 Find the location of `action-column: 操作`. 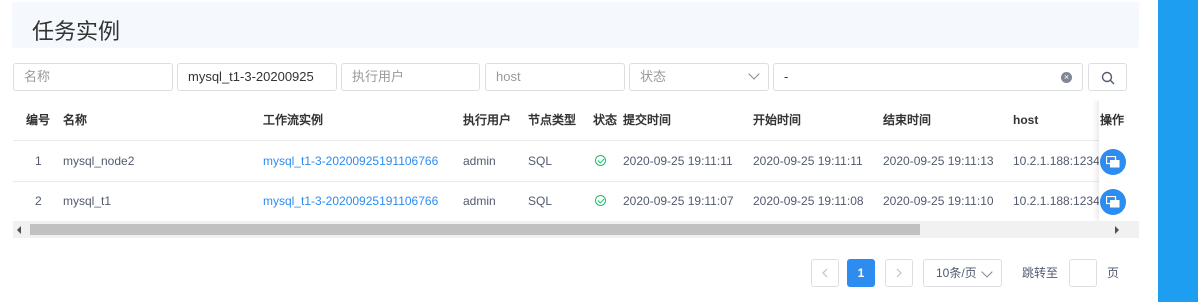

action-column: 操作 is located at coordinates (1119, 160).